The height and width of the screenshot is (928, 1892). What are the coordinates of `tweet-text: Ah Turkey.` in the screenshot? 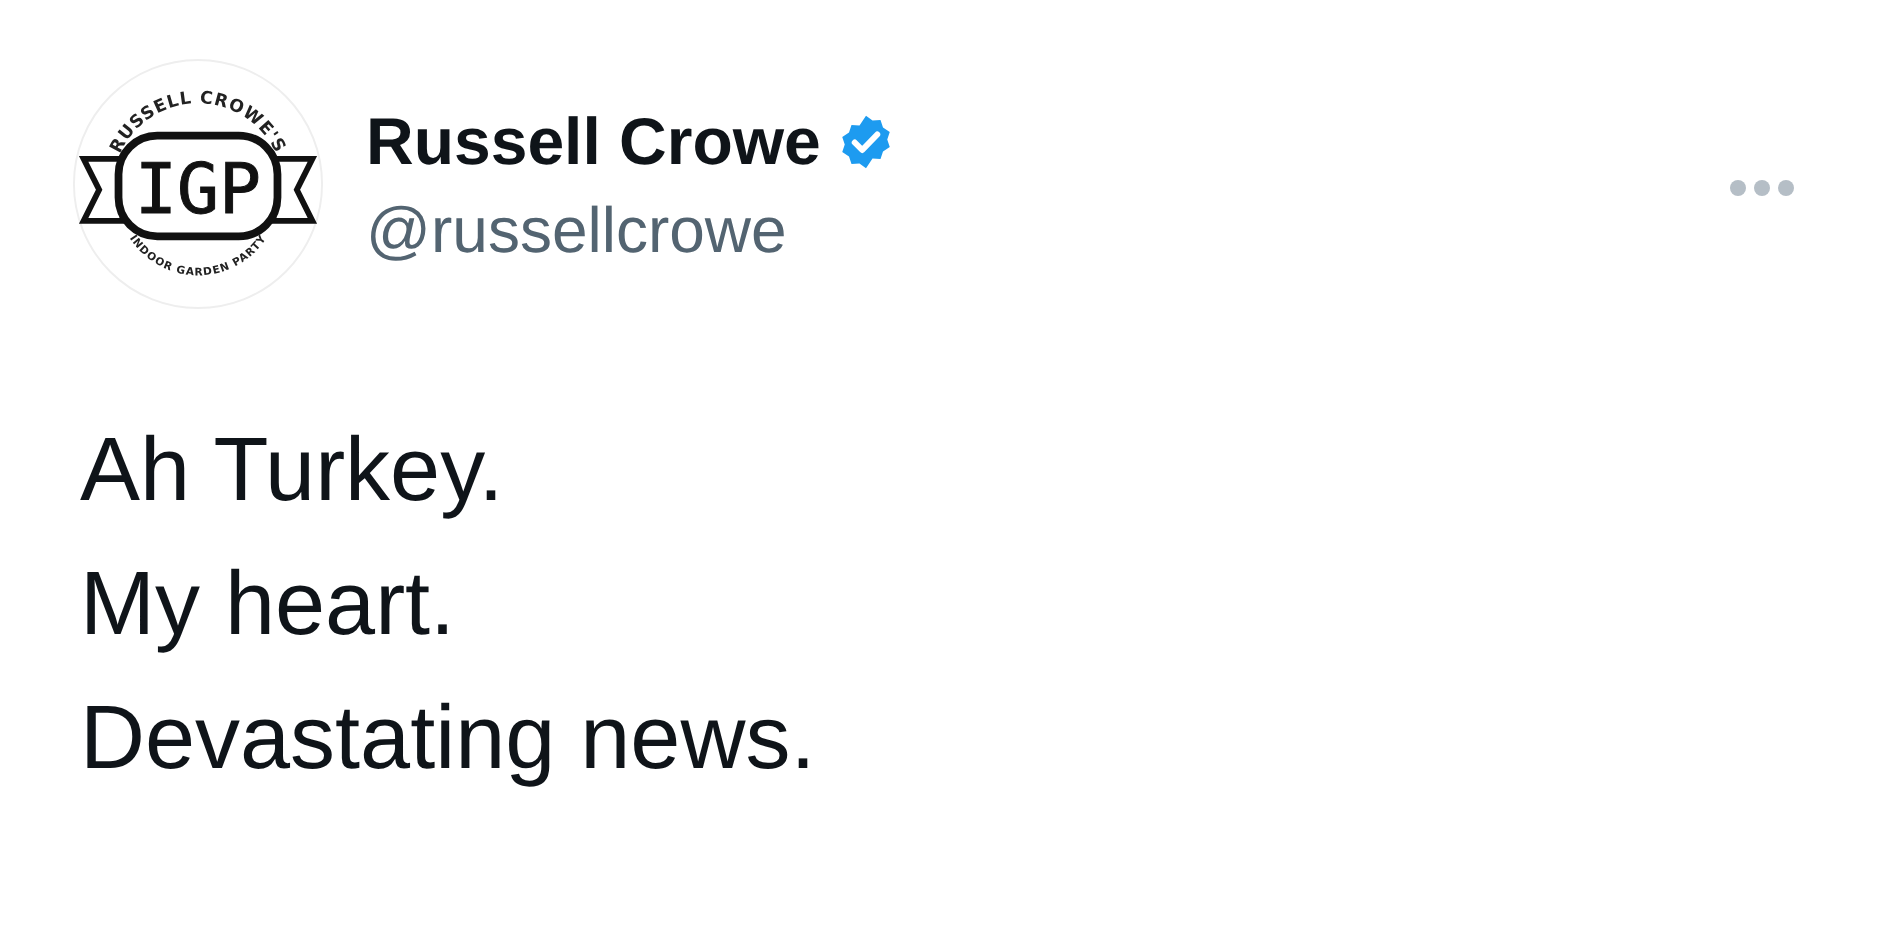 It's located at (292, 470).